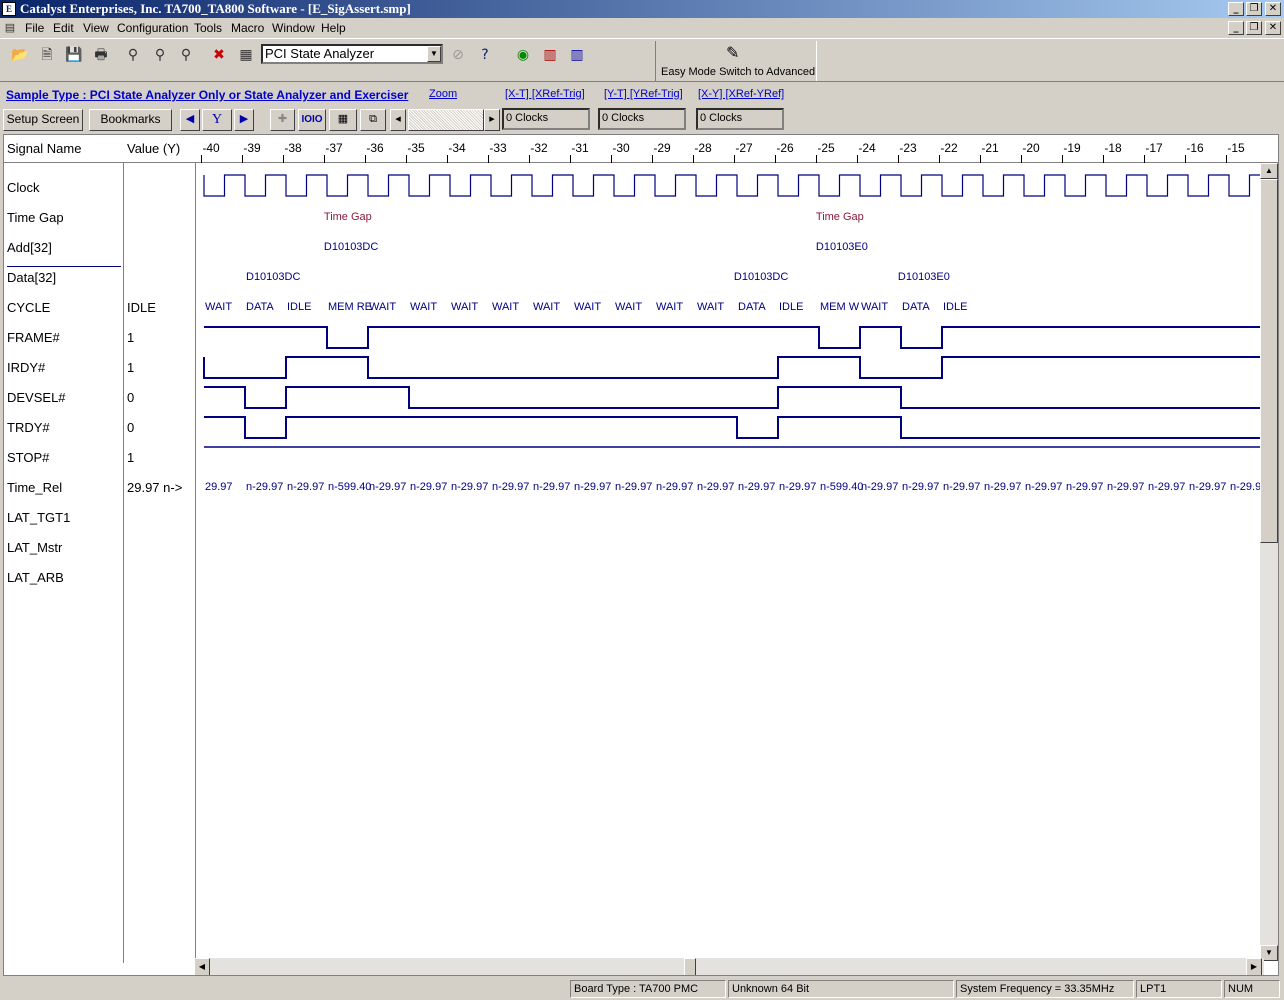  What do you see at coordinates (130, 120) in the screenshot?
I see `bookmarks-button: Bookmarks` at bounding box center [130, 120].